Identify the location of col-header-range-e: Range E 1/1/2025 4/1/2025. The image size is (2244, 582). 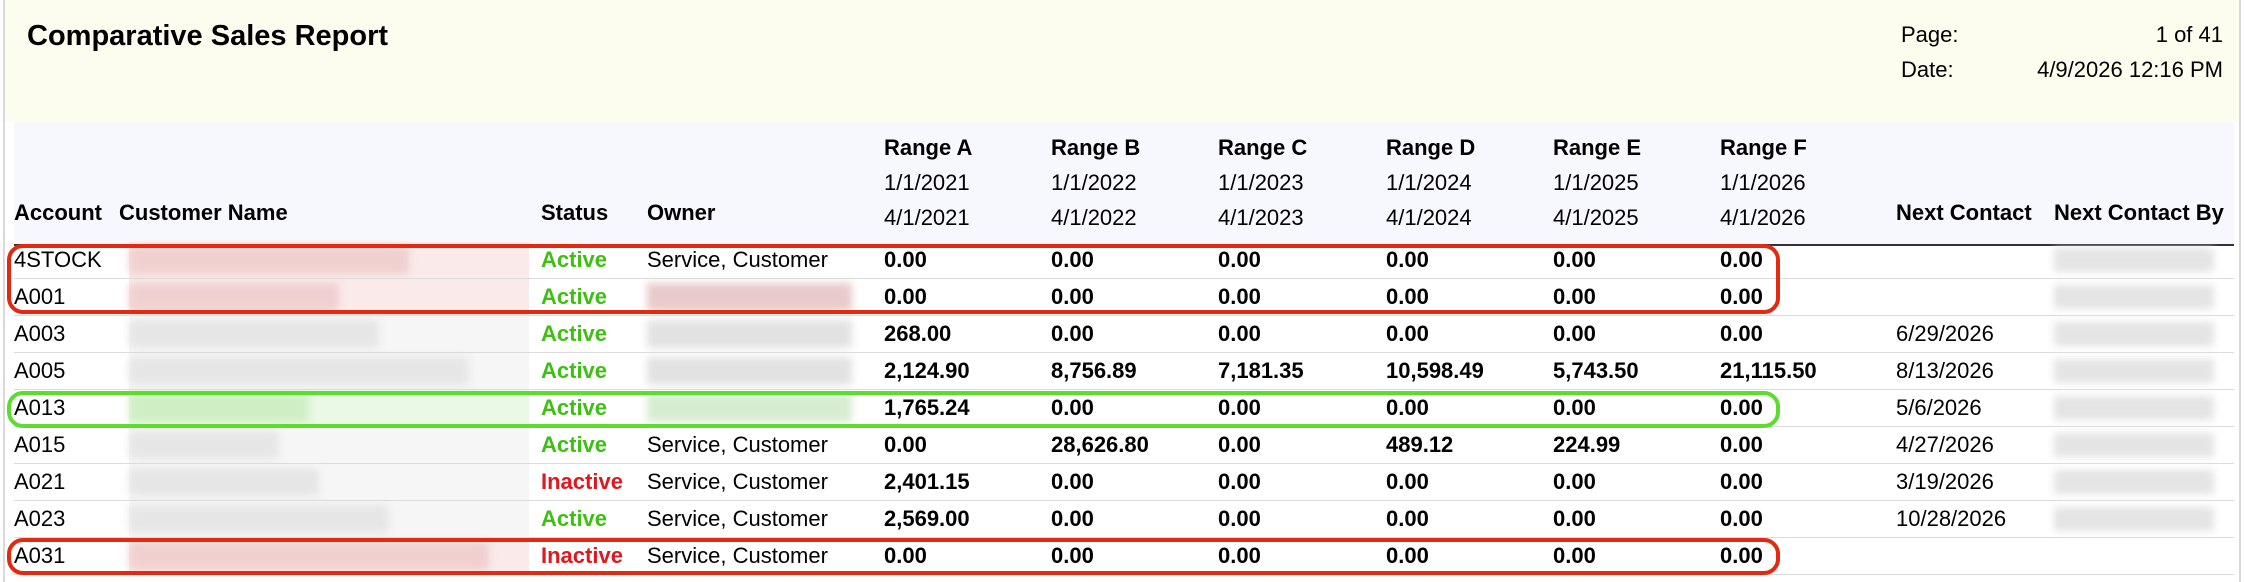
(1597, 182).